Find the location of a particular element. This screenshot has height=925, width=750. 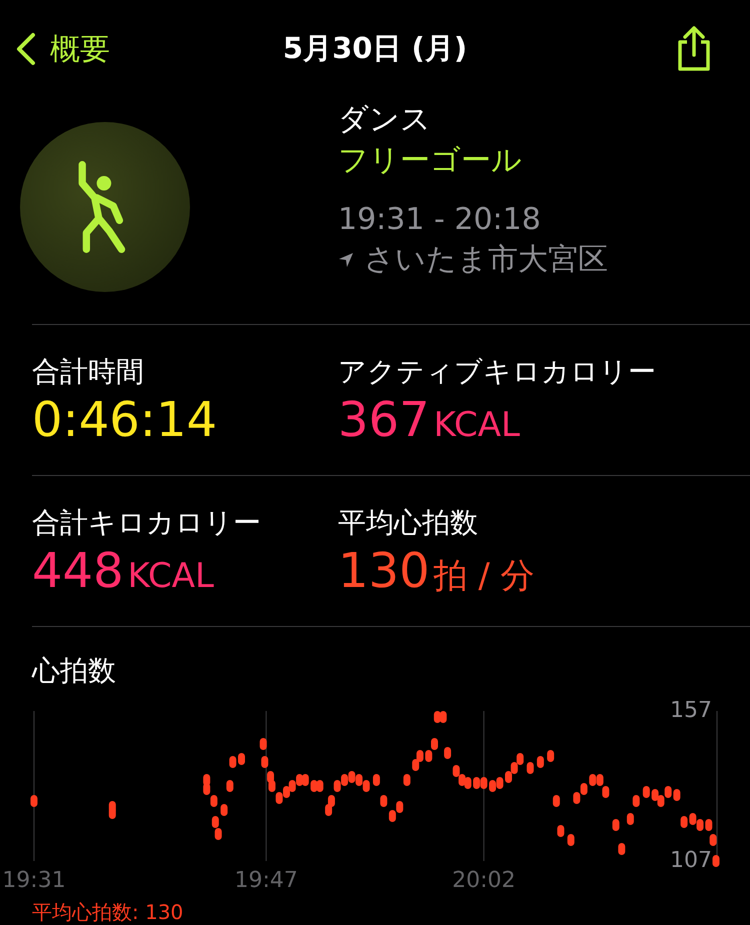

metric-label: 合計時間 is located at coordinates (88, 372).